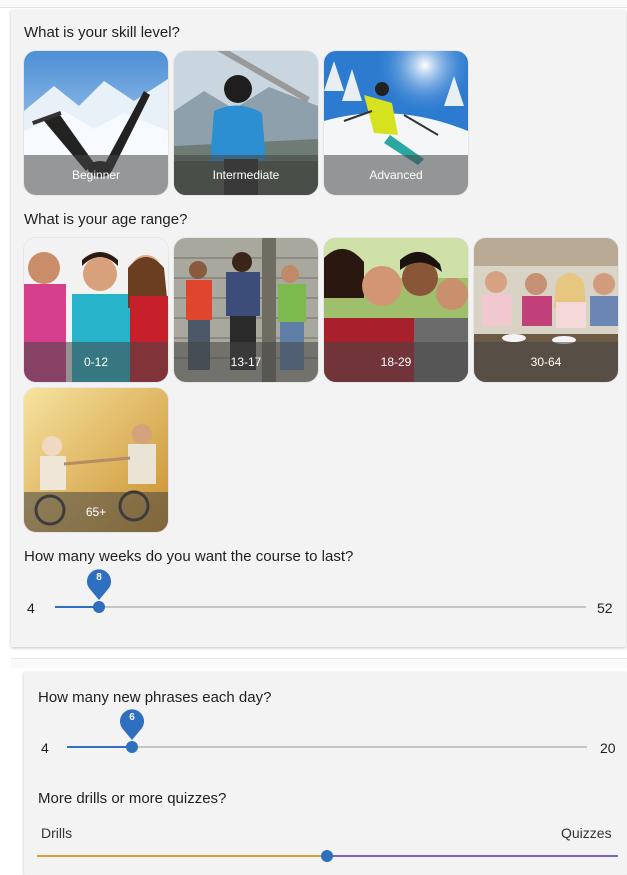 The image size is (627, 875). What do you see at coordinates (472, 856) in the screenshot?
I see `quizzes-slider-track` at bounding box center [472, 856].